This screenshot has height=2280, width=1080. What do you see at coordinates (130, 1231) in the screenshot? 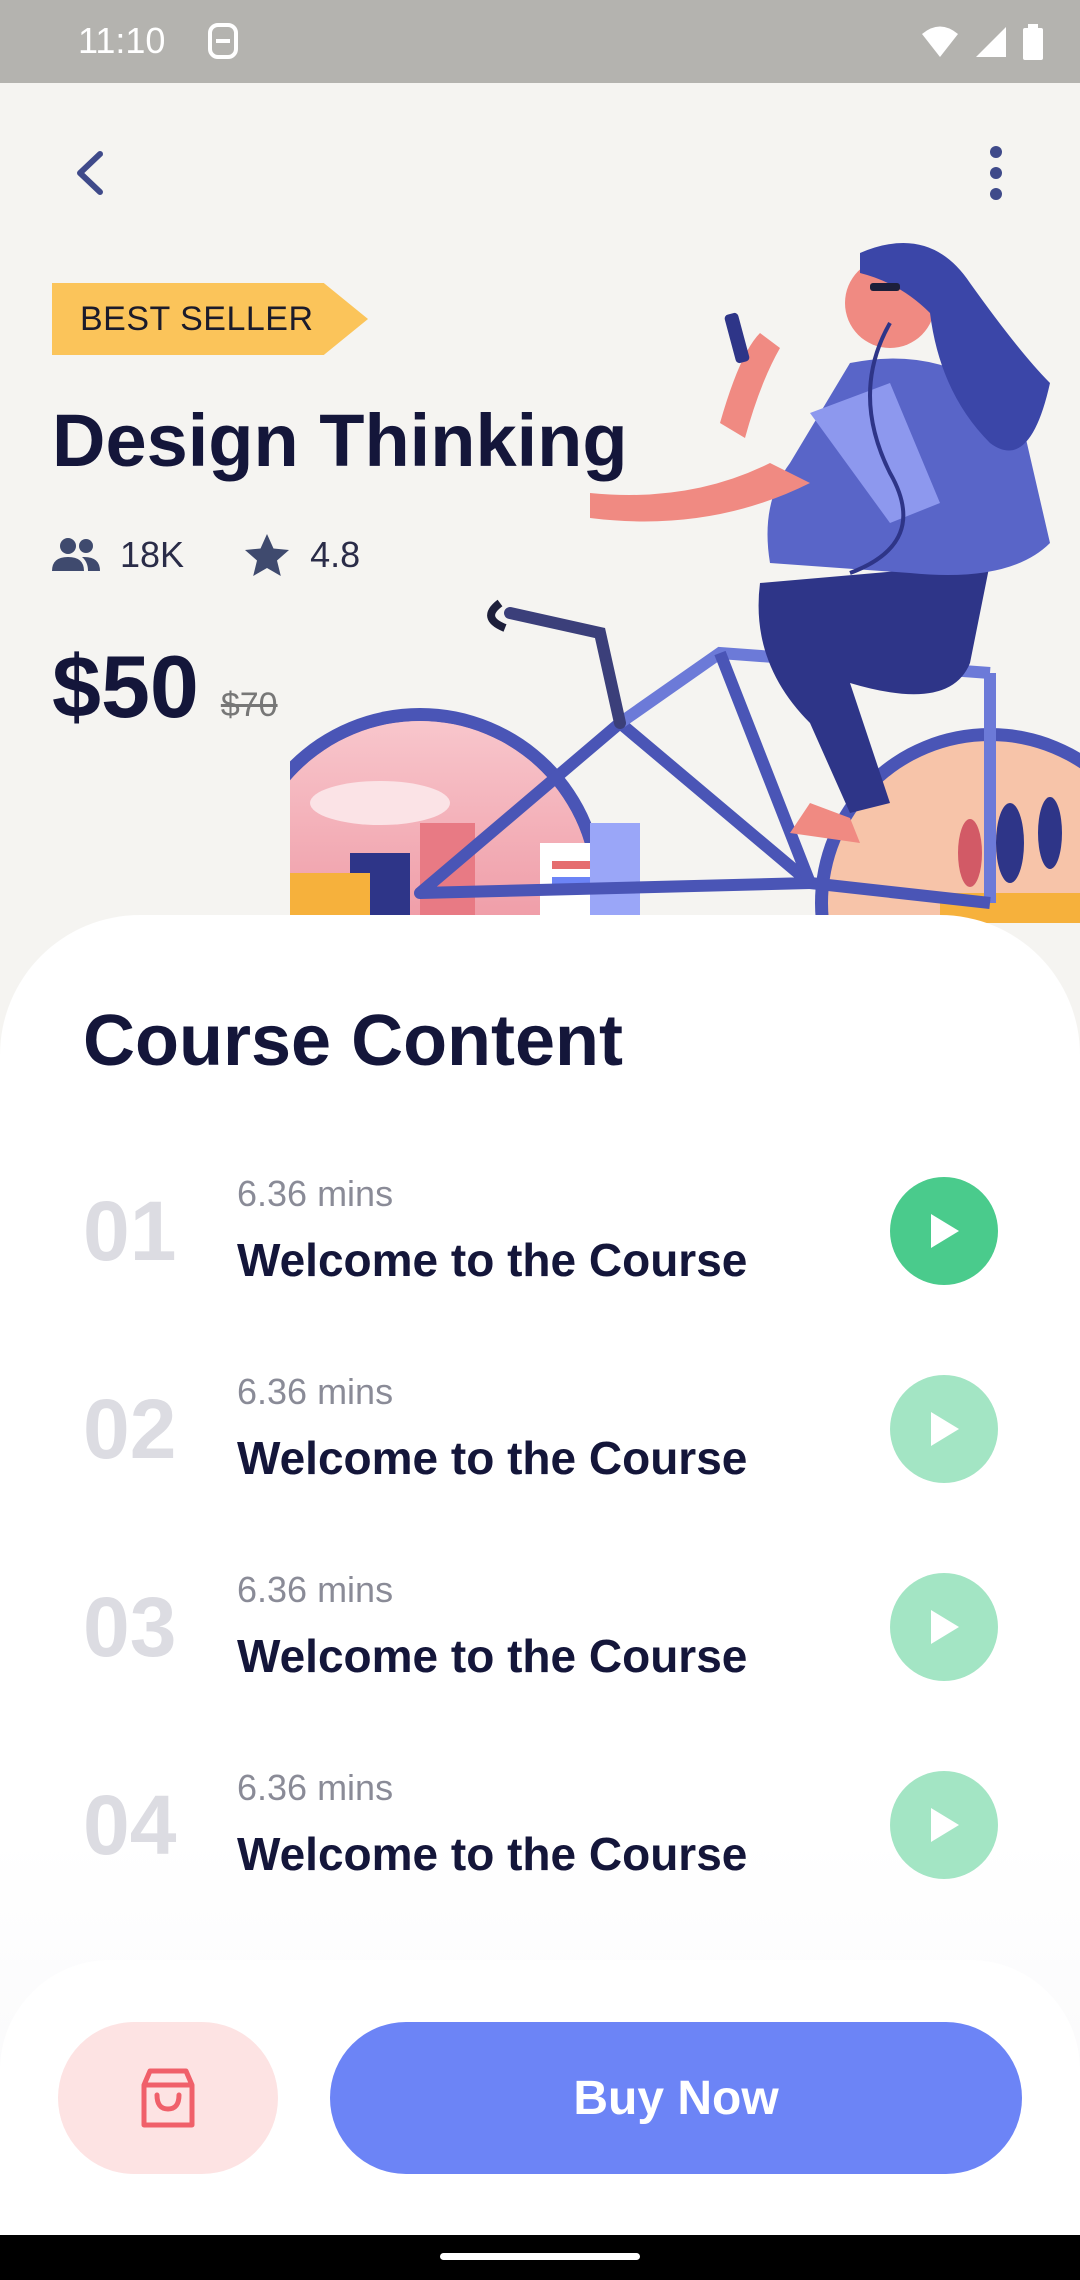
I see `lesson-number: 01` at bounding box center [130, 1231].